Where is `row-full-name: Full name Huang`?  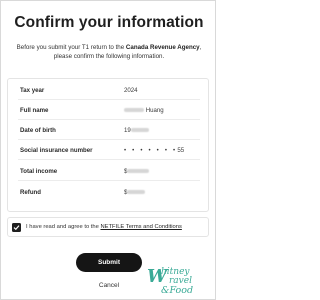
row-full-name: Full name Huang is located at coordinates (110, 111).